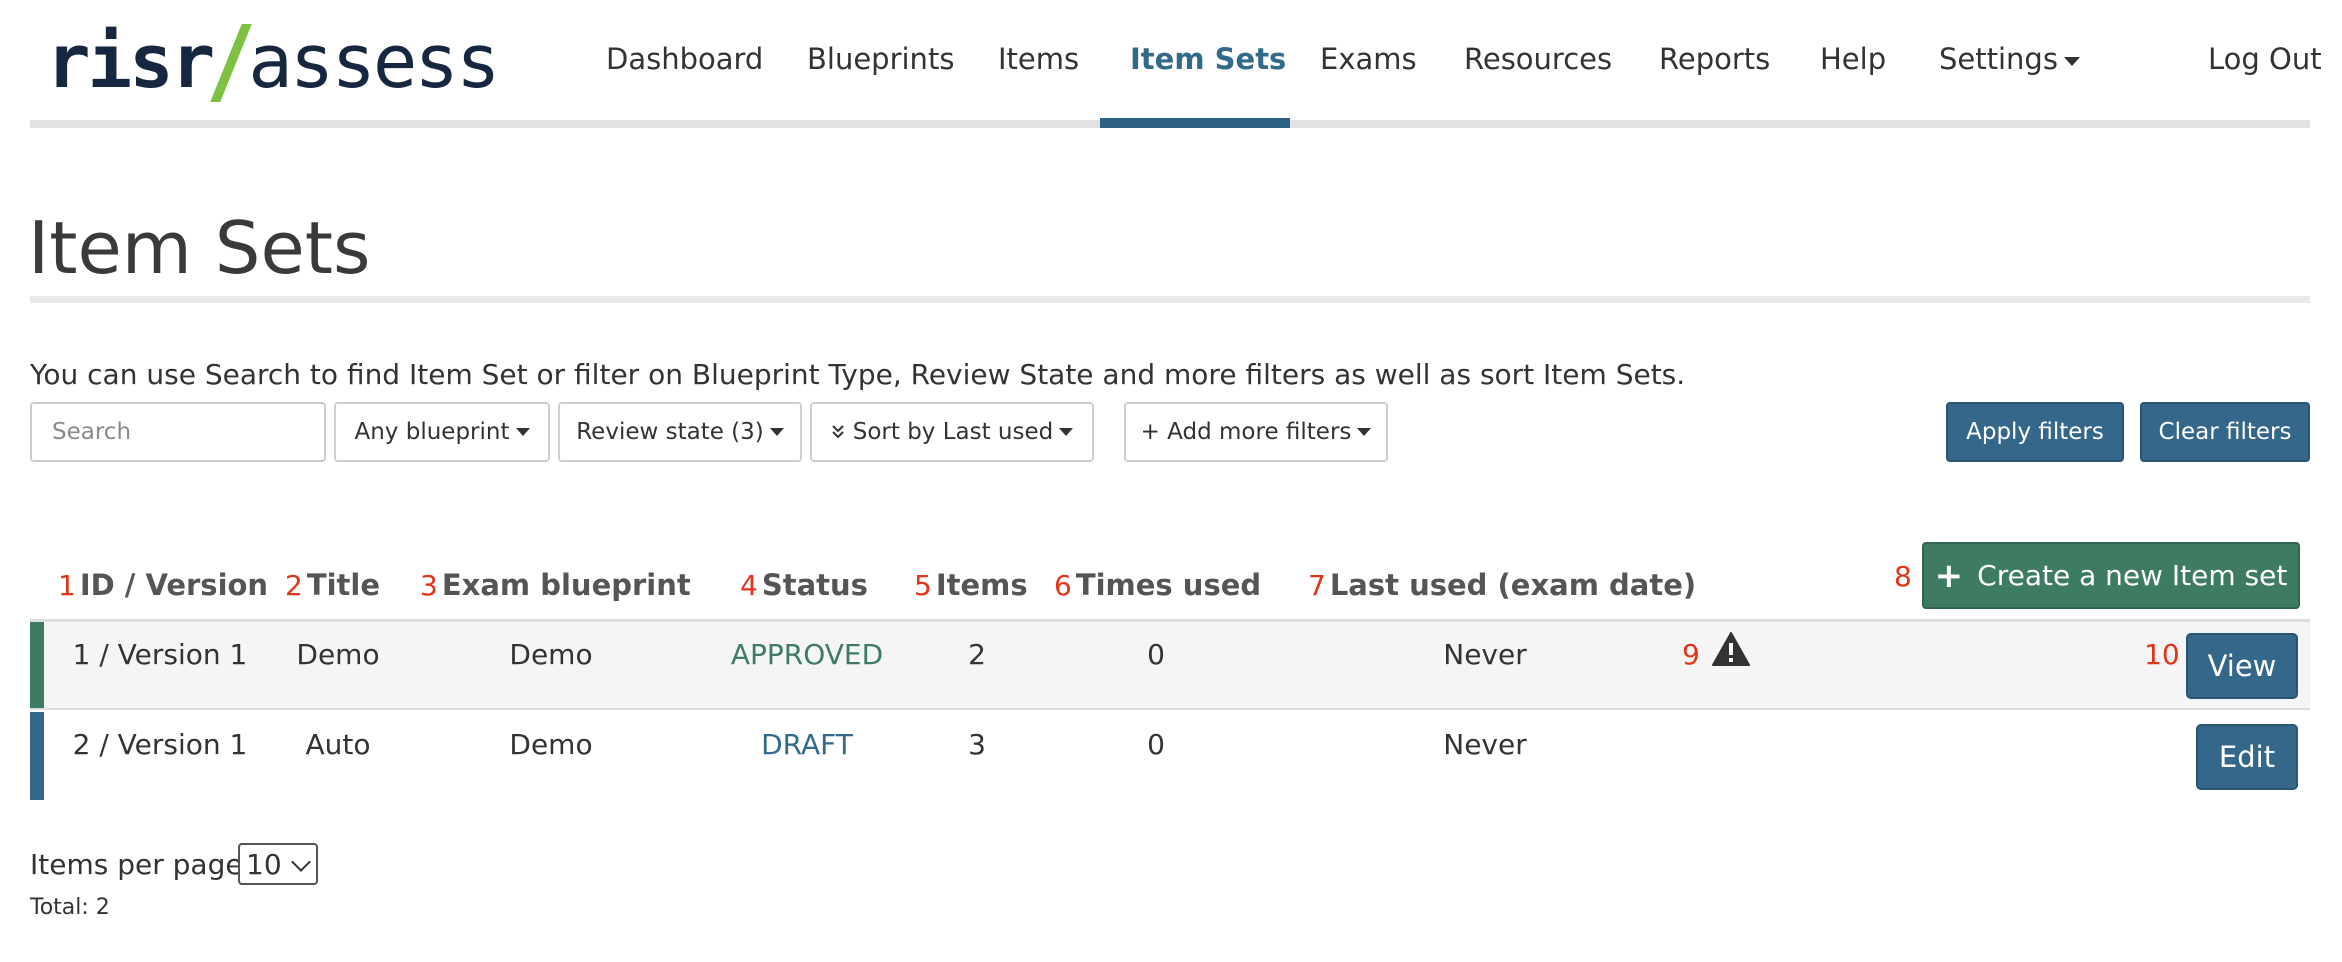  Describe the element at coordinates (977, 744) in the screenshot. I see `cell-items: 3` at that location.